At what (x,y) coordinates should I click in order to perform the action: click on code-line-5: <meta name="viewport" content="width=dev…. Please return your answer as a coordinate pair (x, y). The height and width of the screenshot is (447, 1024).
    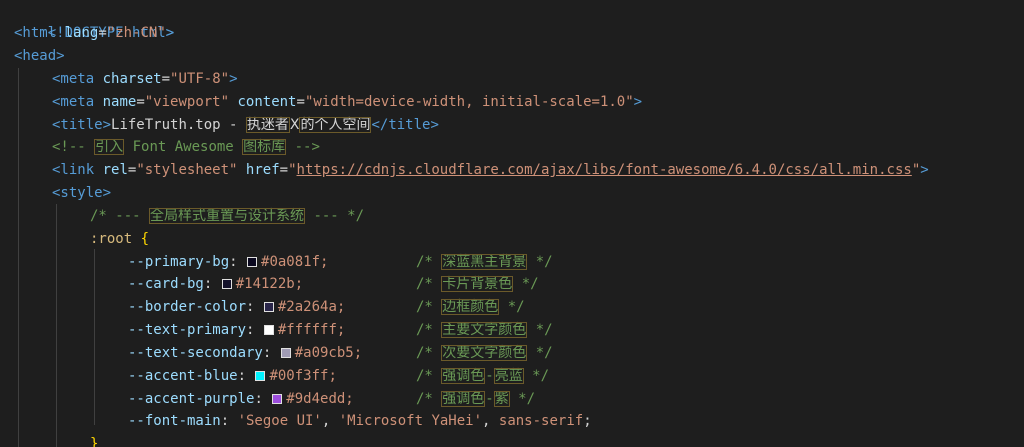
    Looking at the image, I should click on (347, 102).